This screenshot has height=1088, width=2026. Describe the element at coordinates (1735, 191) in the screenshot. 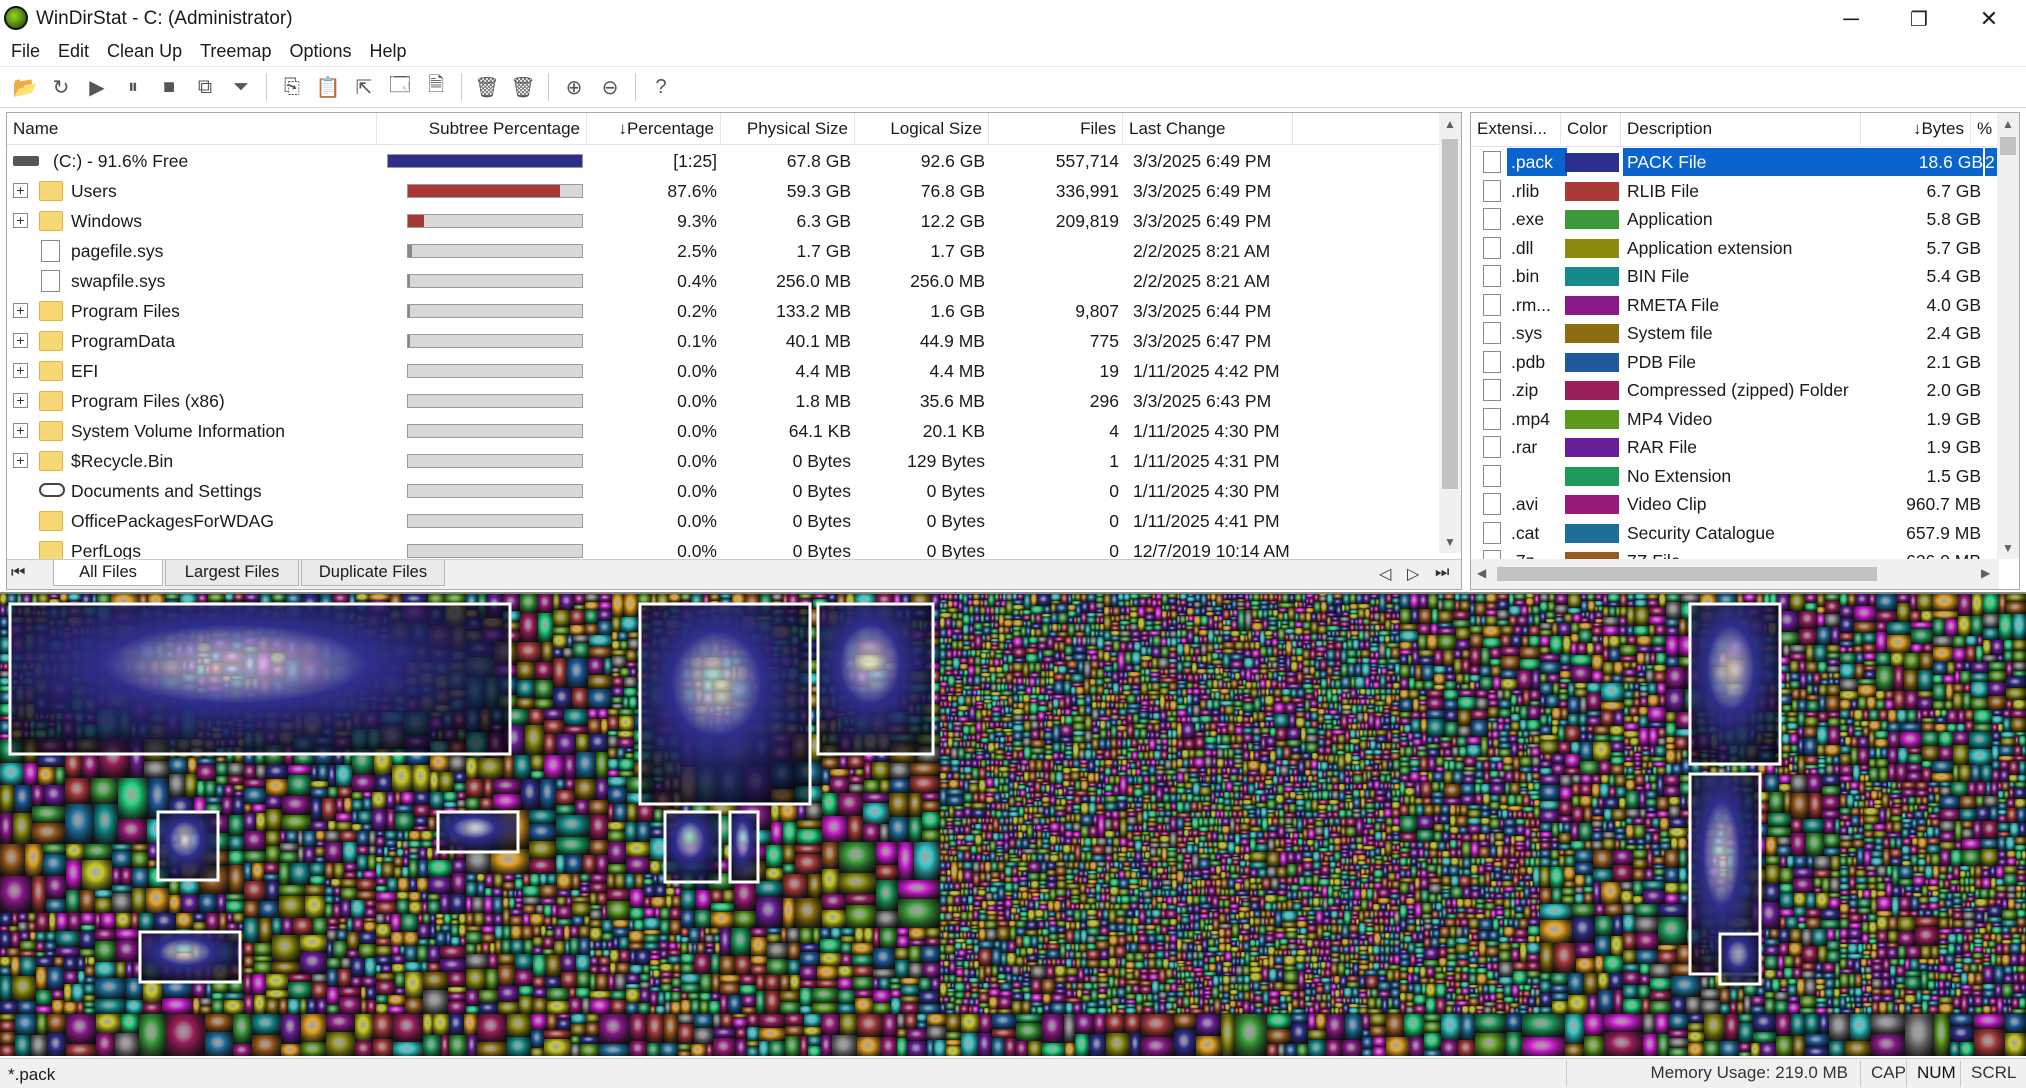

I see `extension-row: .rlib RLIB File 6.7 GB` at that location.